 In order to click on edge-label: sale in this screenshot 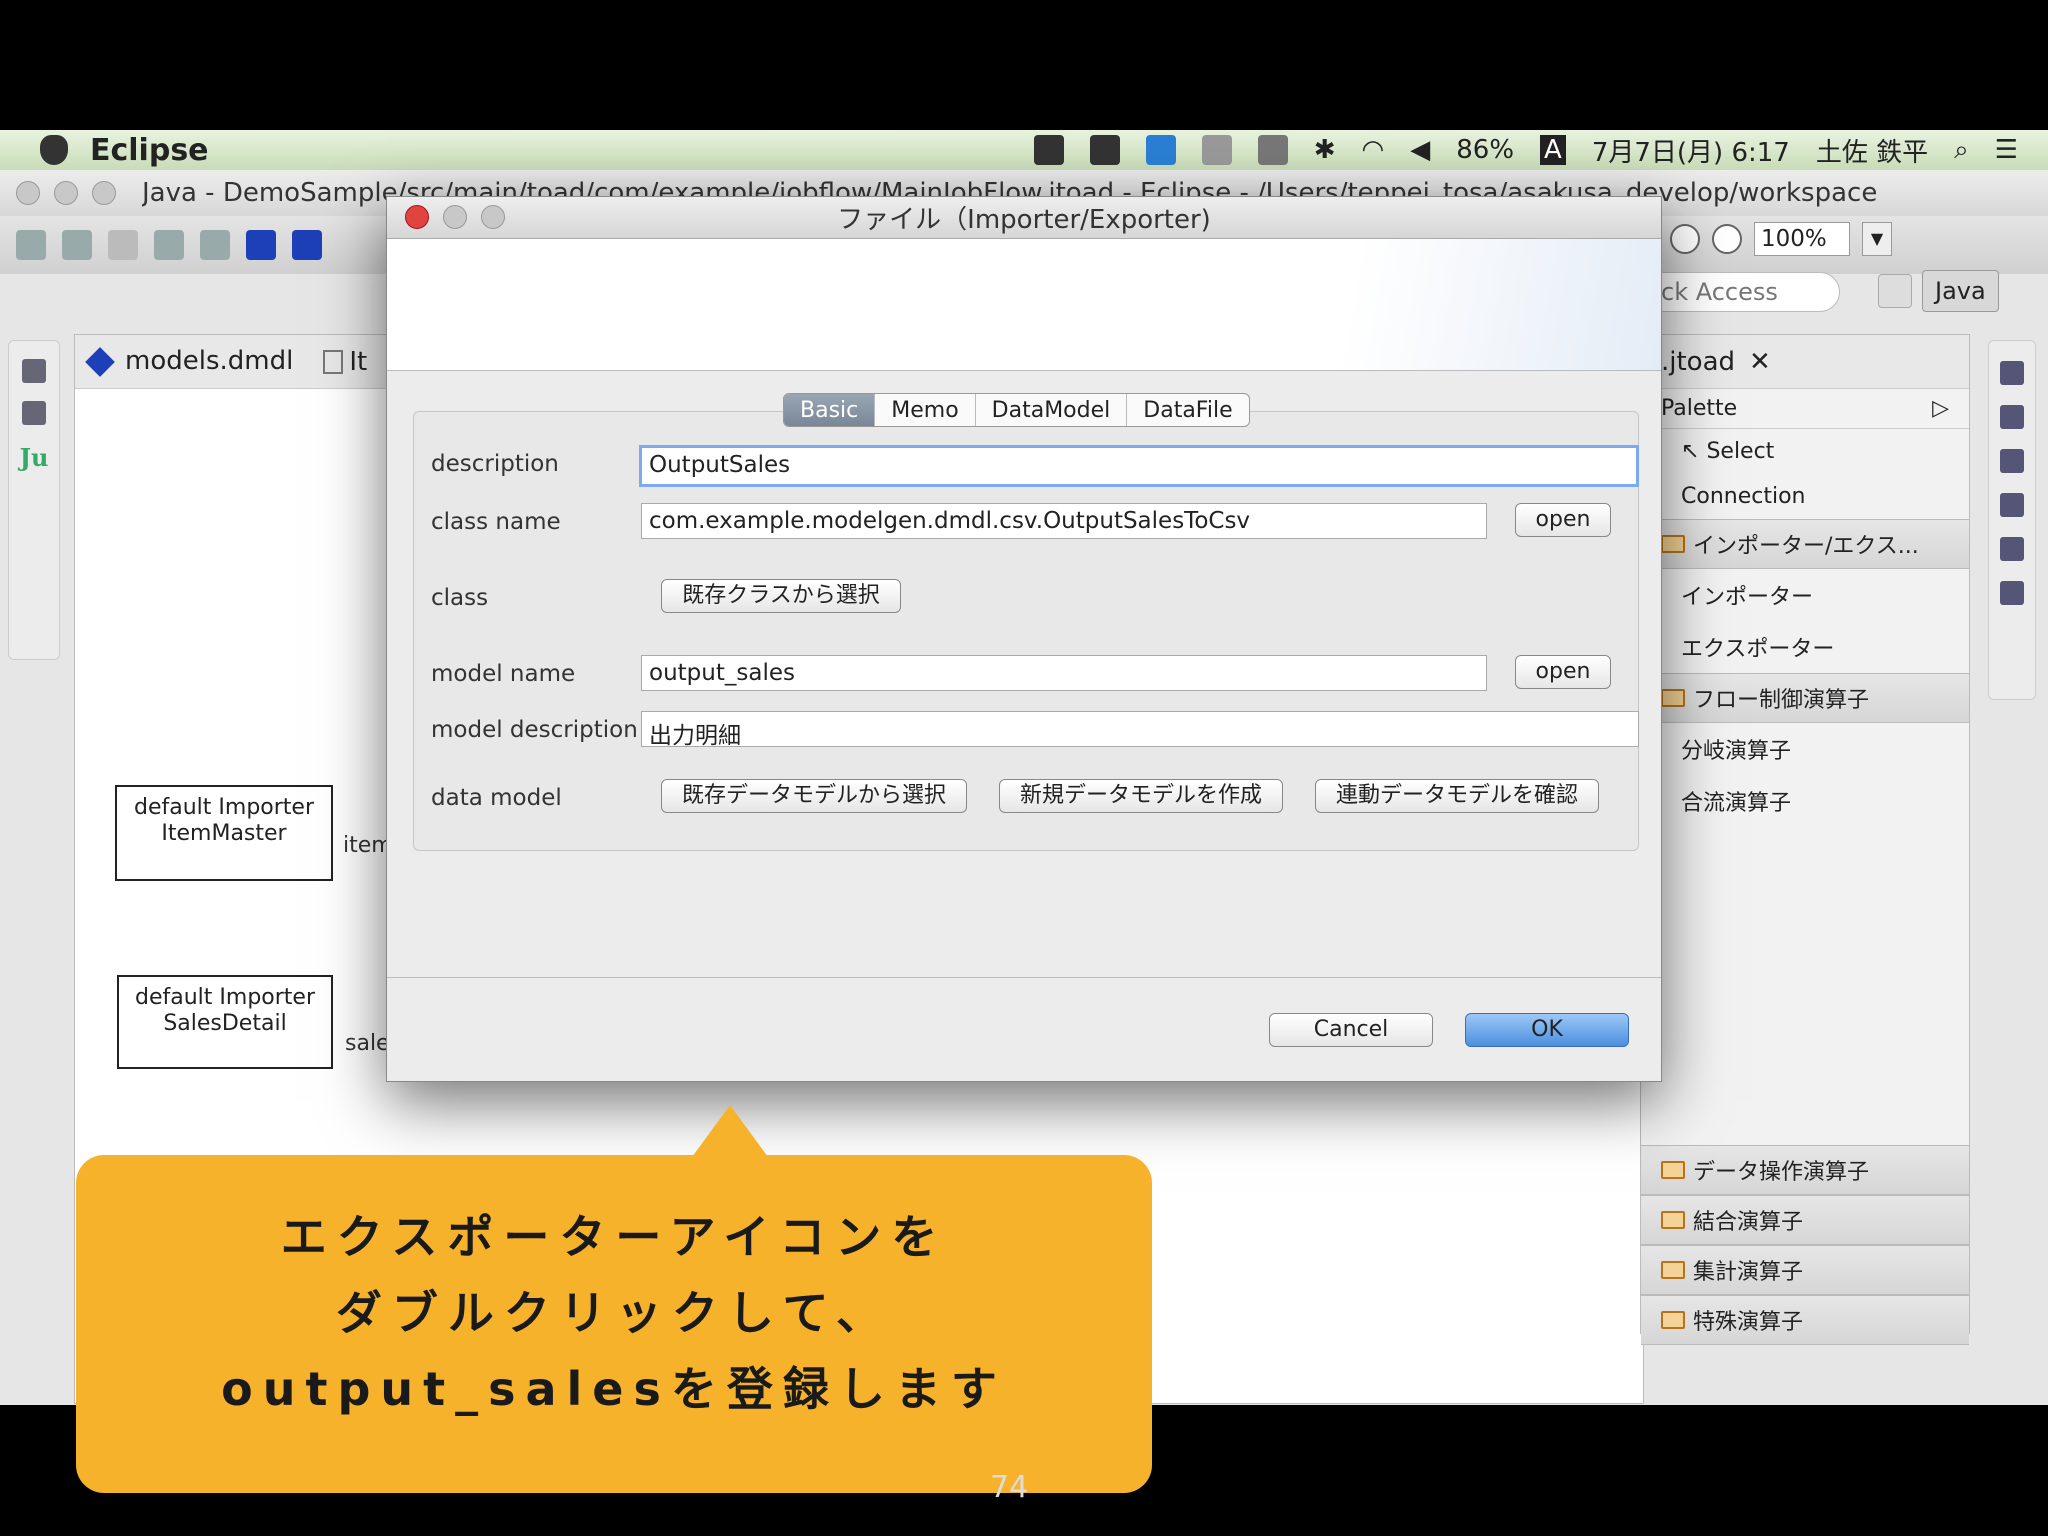, I will do `click(367, 1043)`.